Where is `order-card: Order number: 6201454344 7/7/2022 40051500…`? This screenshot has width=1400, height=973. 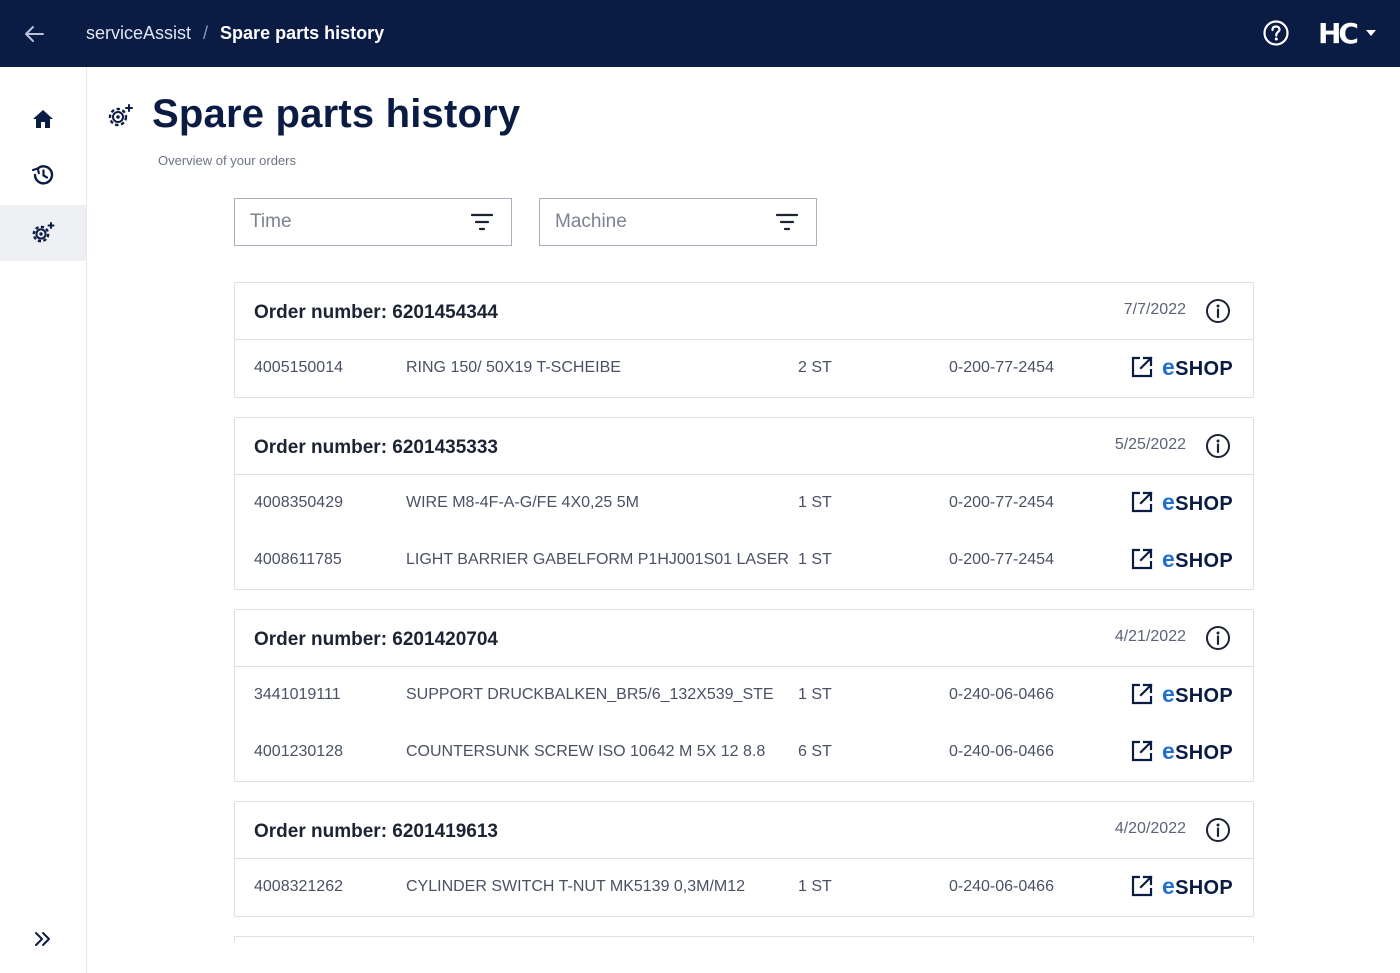 order-card: Order number: 6201454344 7/7/2022 40051500… is located at coordinates (744, 340).